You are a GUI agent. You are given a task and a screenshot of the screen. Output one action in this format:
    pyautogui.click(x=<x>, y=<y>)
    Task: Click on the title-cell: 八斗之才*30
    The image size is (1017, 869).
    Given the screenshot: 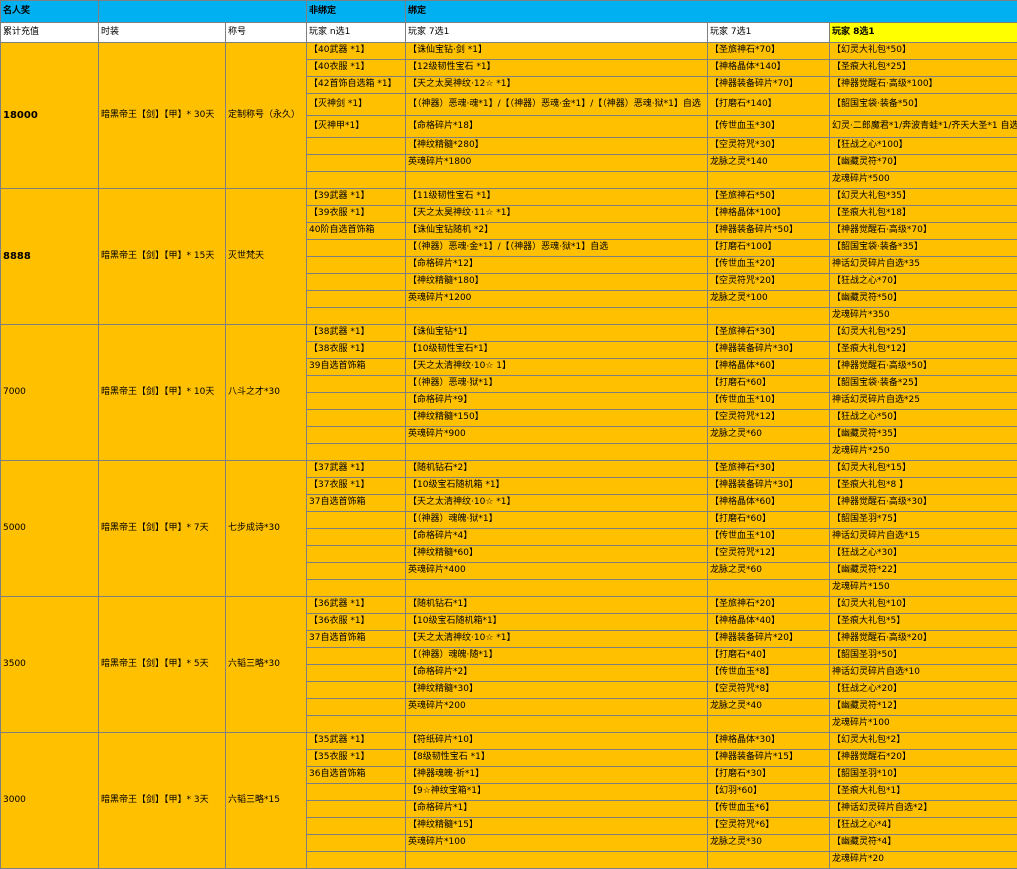 What is the action you would take?
    pyautogui.click(x=266, y=393)
    